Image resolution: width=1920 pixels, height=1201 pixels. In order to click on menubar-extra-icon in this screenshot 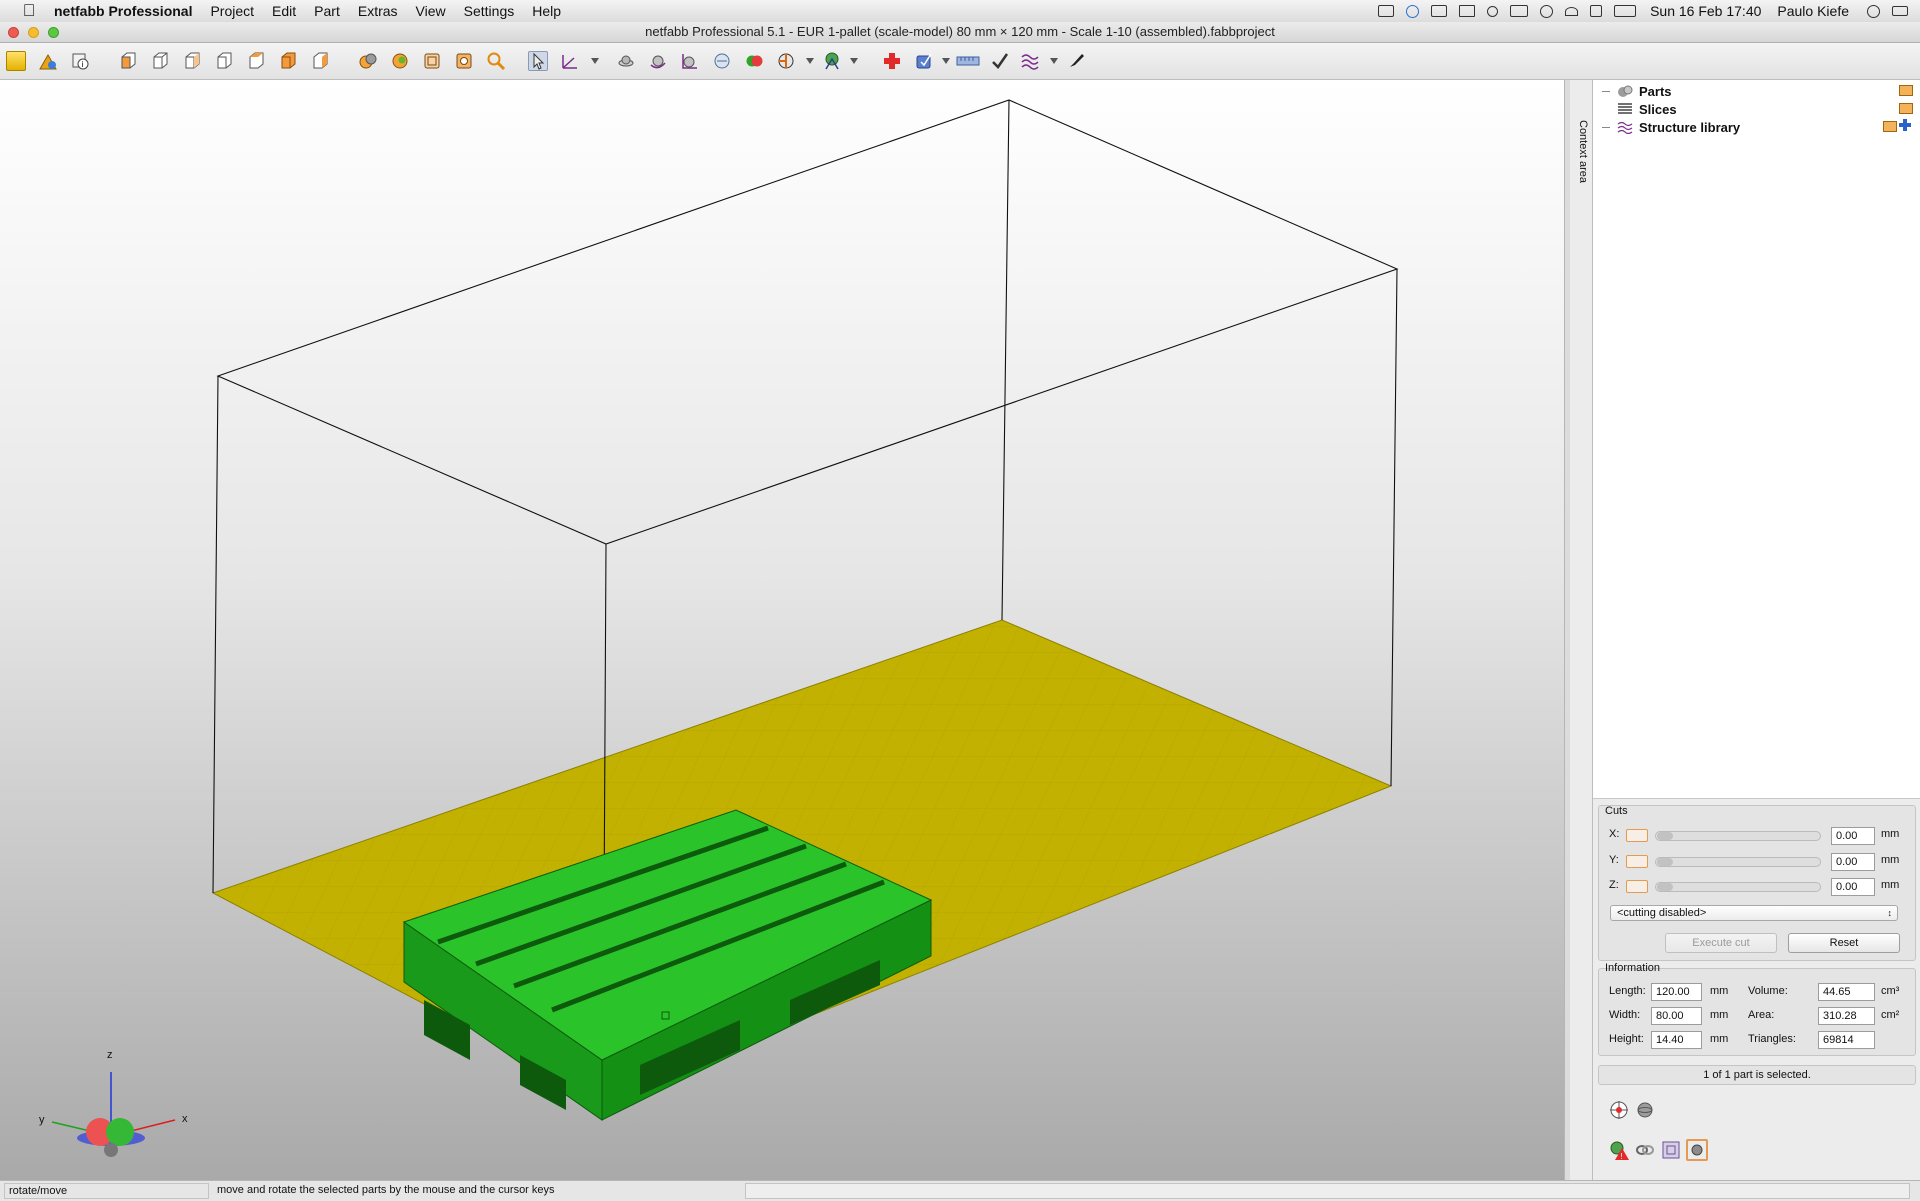, I will do `click(1386, 11)`.